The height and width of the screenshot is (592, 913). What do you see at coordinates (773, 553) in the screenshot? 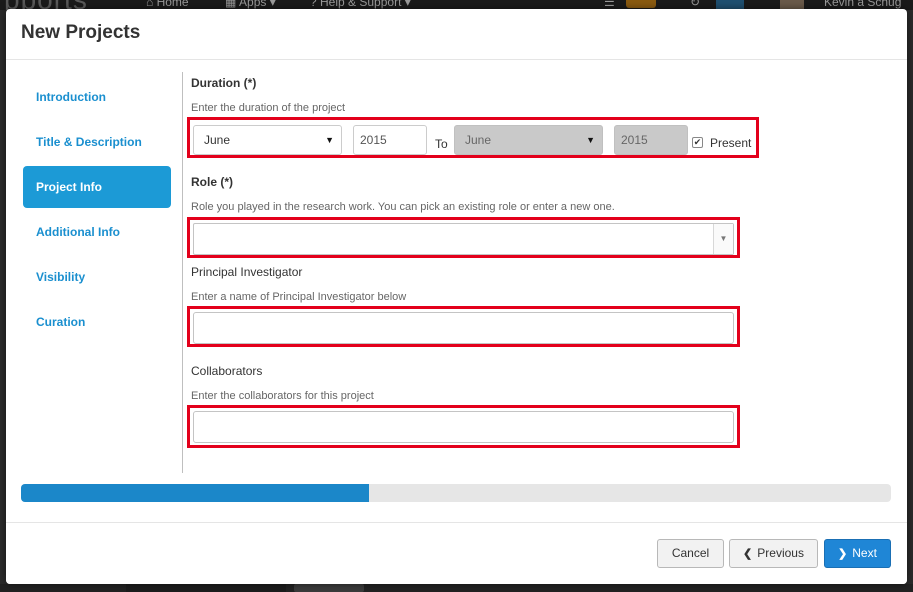
I see `previous-button: ❮ Previous` at bounding box center [773, 553].